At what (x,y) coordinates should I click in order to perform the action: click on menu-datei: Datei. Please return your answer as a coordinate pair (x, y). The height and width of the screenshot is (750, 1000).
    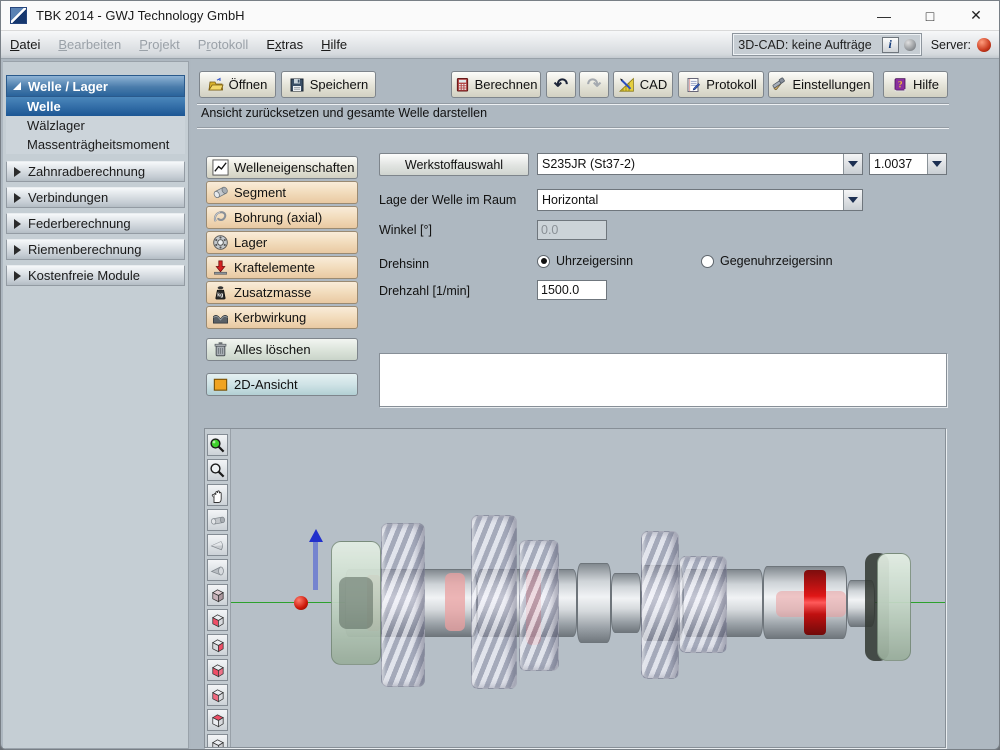
    Looking at the image, I should click on (25, 44).